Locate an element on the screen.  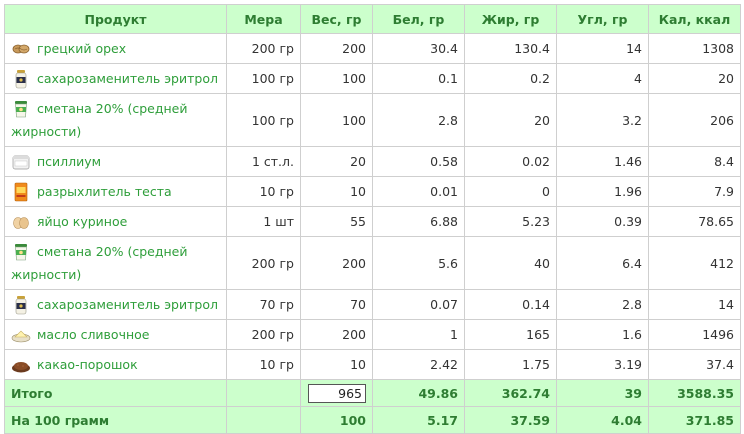
total-carbs: 39 is located at coordinates (602, 393).